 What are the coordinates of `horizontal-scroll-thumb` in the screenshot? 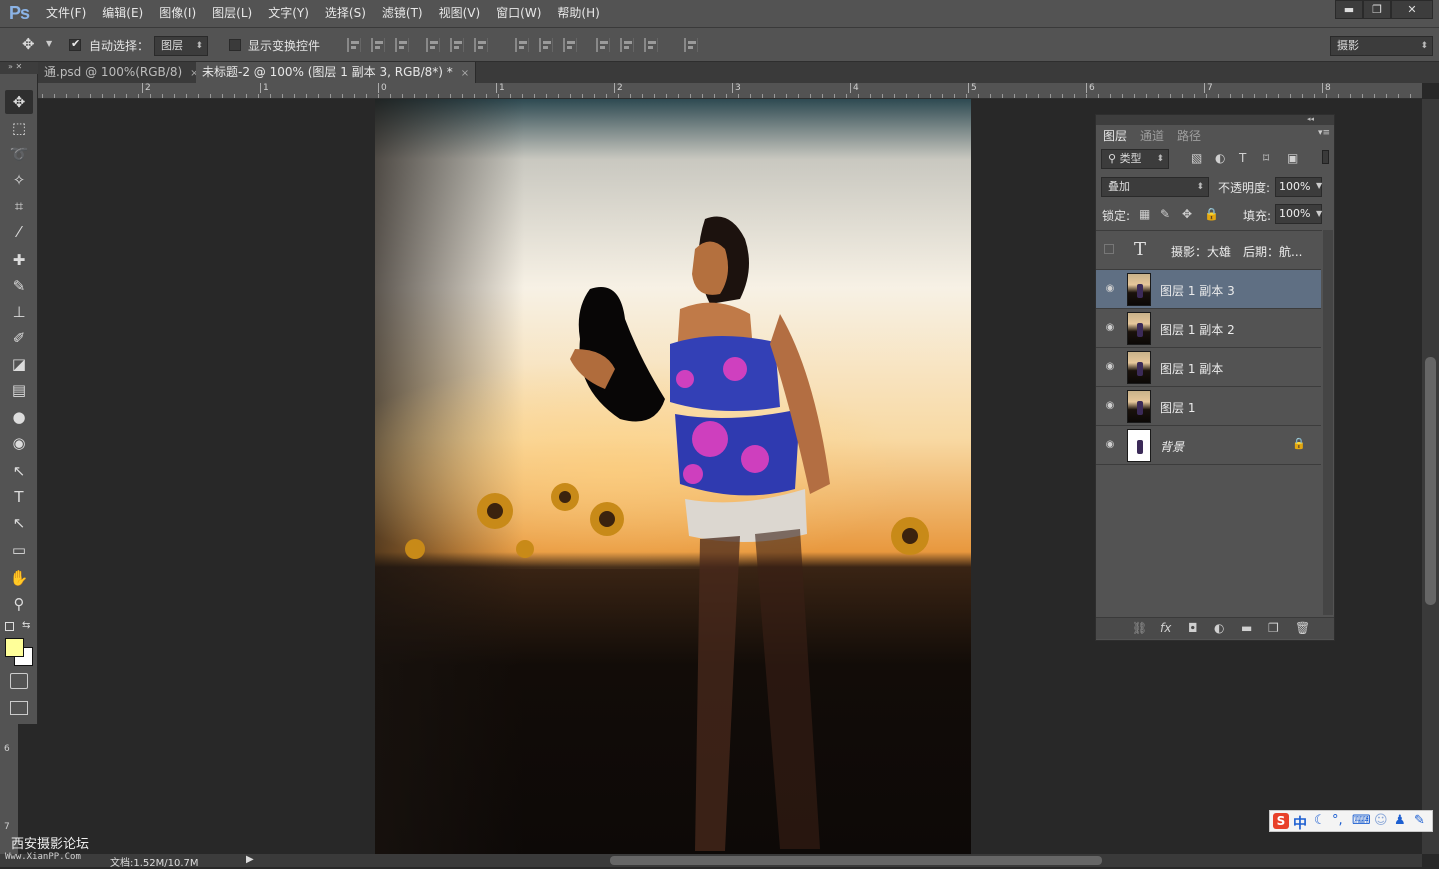 It's located at (856, 860).